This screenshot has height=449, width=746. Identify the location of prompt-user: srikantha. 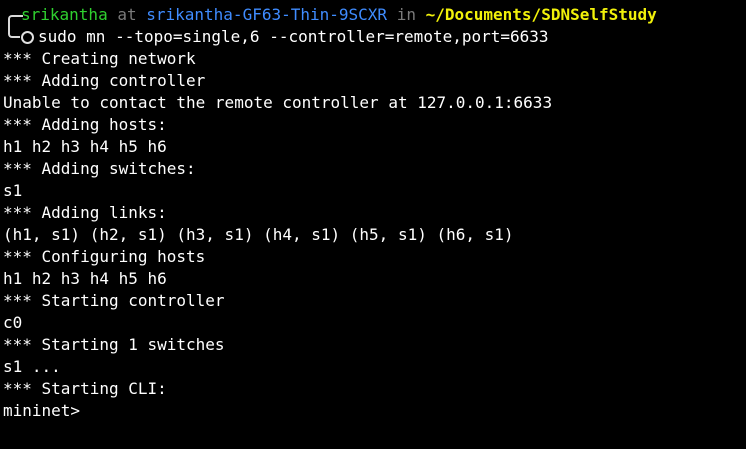
(64, 14).